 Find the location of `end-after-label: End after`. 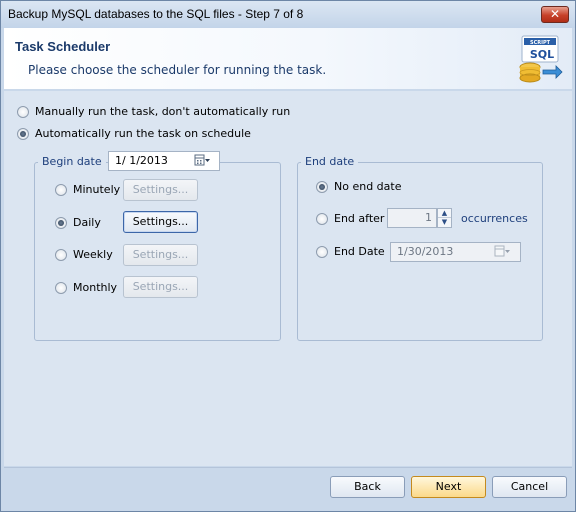

end-after-label: End after is located at coordinates (359, 218).